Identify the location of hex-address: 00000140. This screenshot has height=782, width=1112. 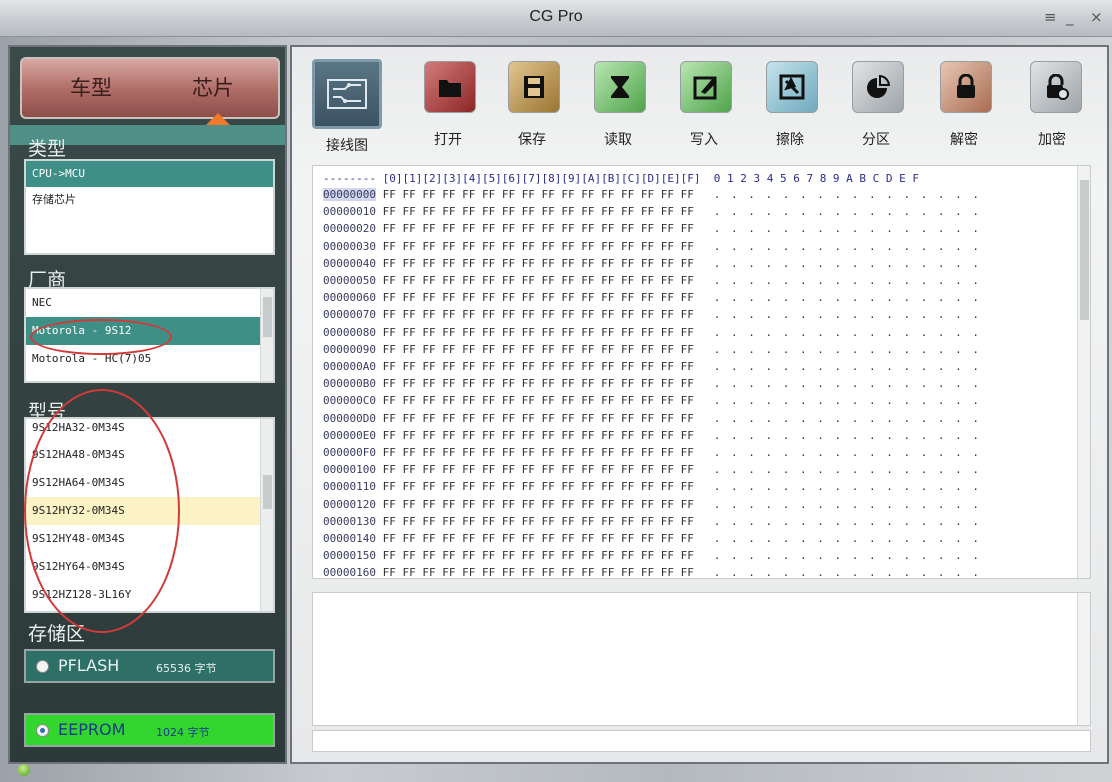
(349, 538).